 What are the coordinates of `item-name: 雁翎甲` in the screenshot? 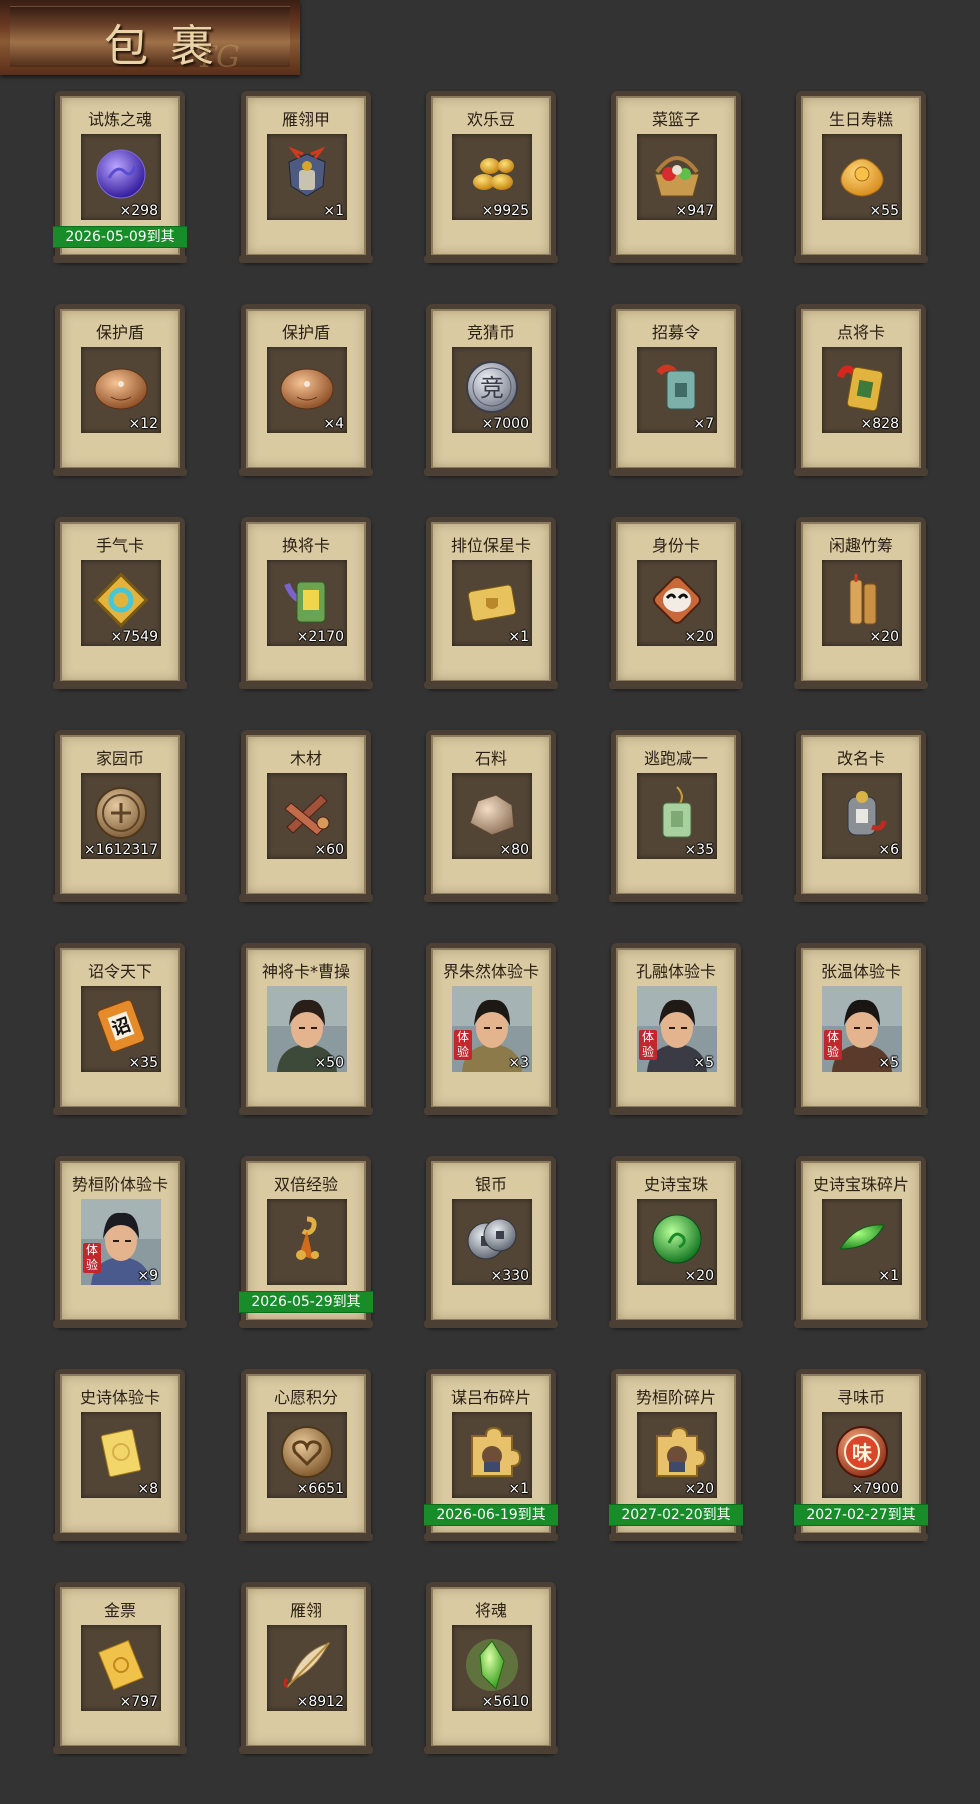 It's located at (305, 119).